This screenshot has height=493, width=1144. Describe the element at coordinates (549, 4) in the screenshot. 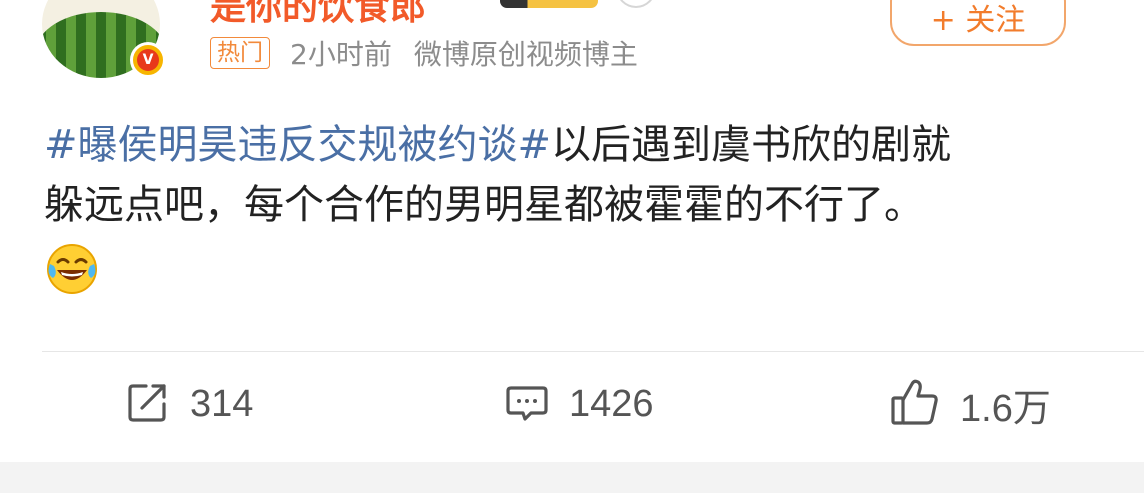

I see `member-badge-icon` at that location.